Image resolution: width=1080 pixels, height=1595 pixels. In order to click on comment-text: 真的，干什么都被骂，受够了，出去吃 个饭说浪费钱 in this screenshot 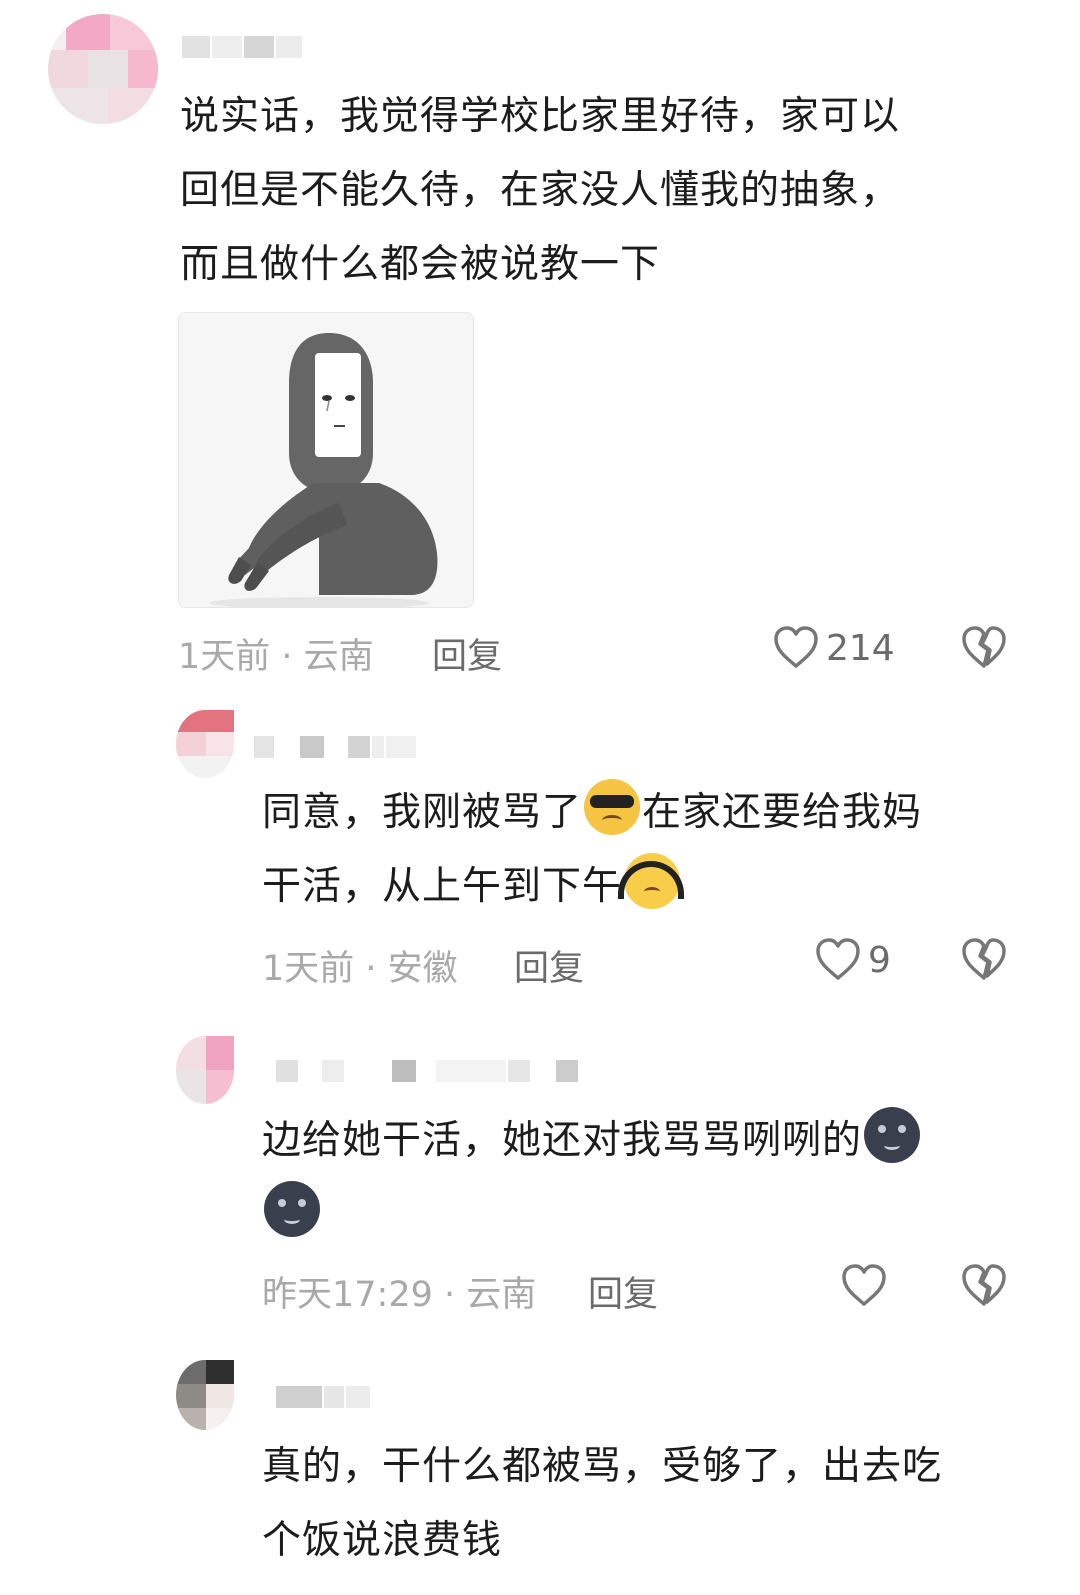, I will do `click(602, 1503)`.